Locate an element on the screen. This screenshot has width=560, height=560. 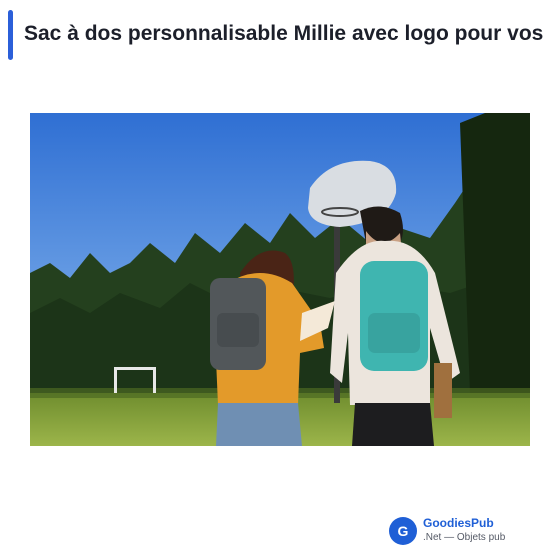
brand-watermark: G GoodiesPub .Net — Objets pub is located at coordinates (471, 532).